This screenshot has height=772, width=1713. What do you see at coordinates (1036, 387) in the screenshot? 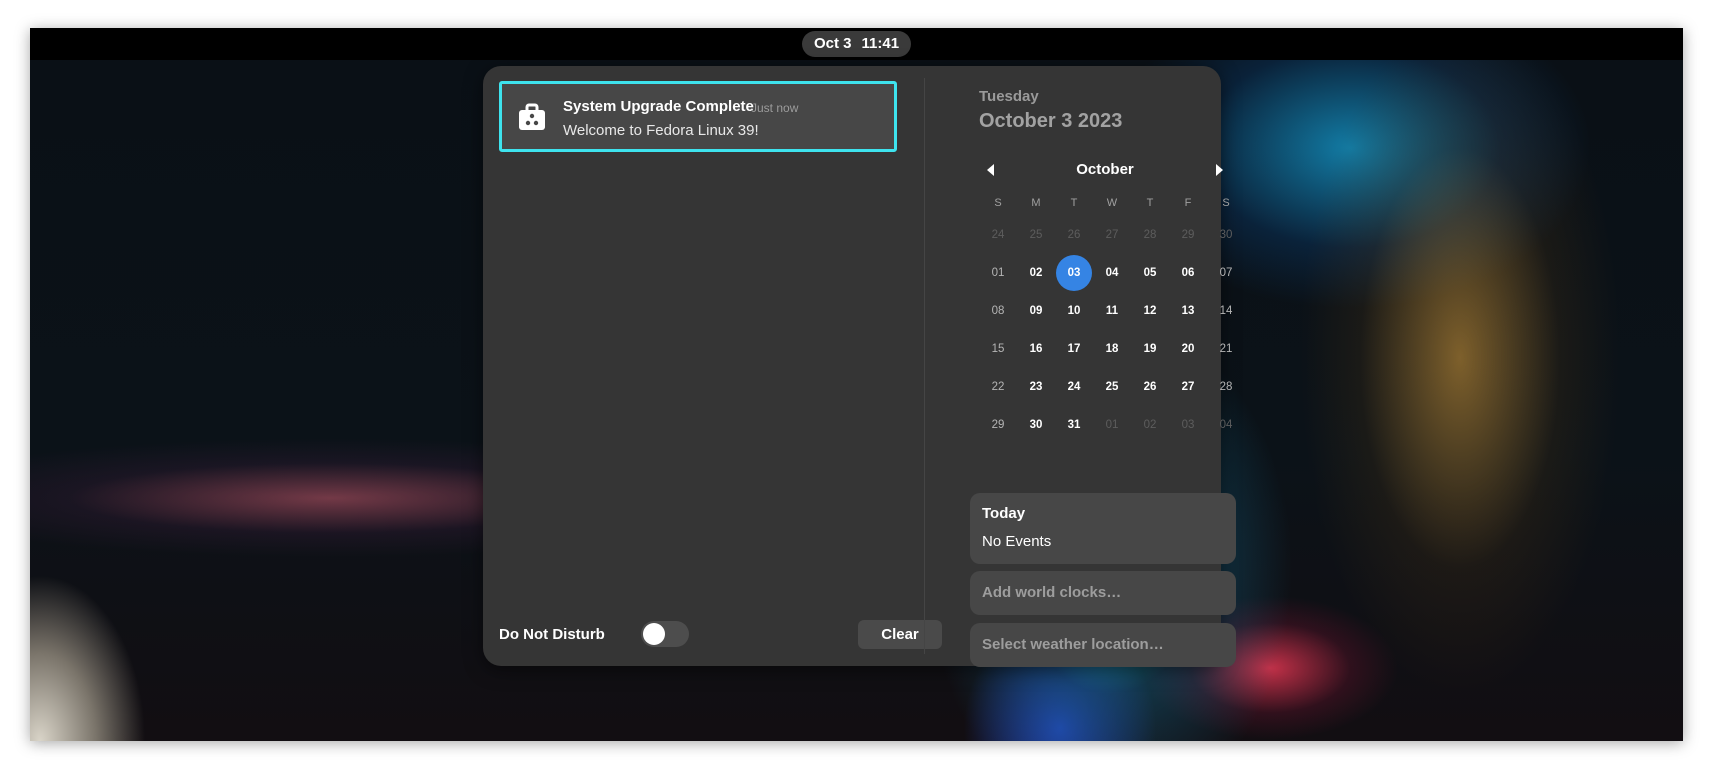
I see `calendar-day: 23` at bounding box center [1036, 387].